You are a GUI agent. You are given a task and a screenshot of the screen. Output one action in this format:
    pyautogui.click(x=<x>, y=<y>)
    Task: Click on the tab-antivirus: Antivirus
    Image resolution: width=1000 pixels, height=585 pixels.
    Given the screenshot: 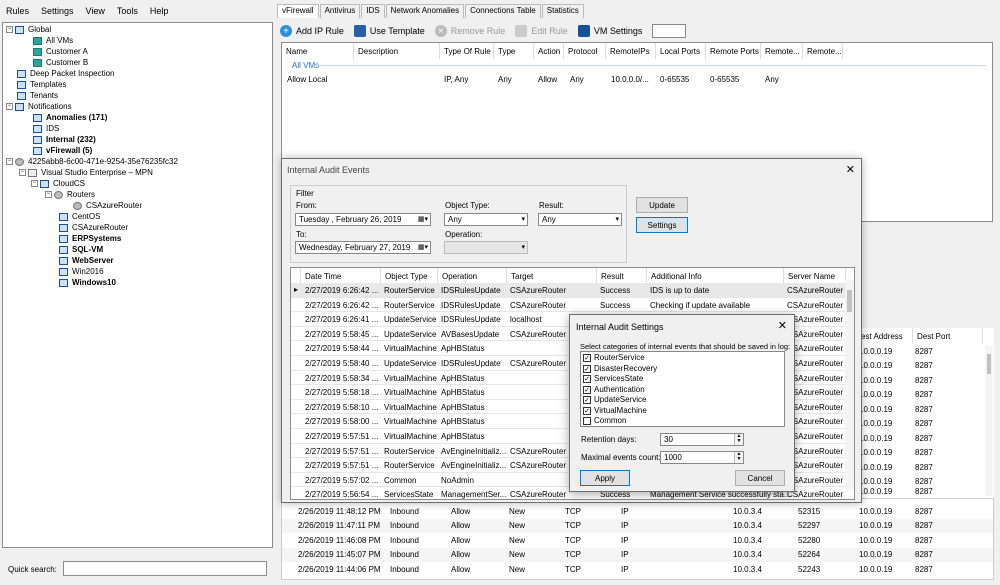 What is the action you would take?
    pyautogui.click(x=340, y=11)
    